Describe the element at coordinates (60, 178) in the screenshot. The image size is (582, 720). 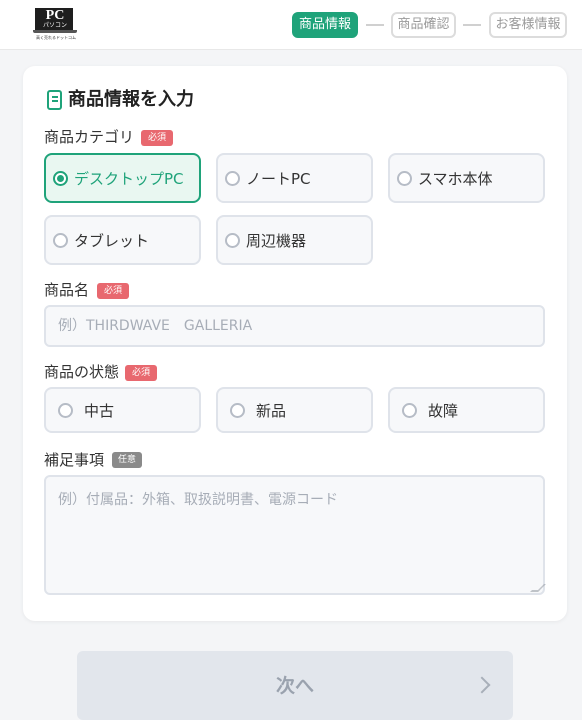
I see `radio-checked-icon` at that location.